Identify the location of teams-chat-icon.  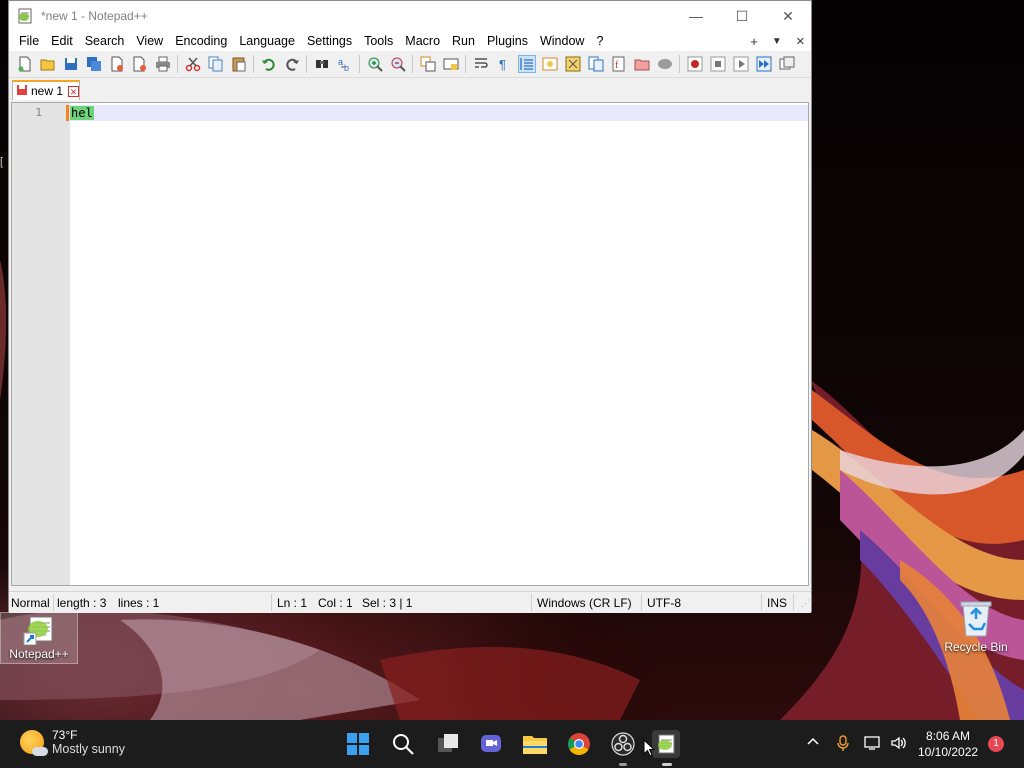
(491, 744).